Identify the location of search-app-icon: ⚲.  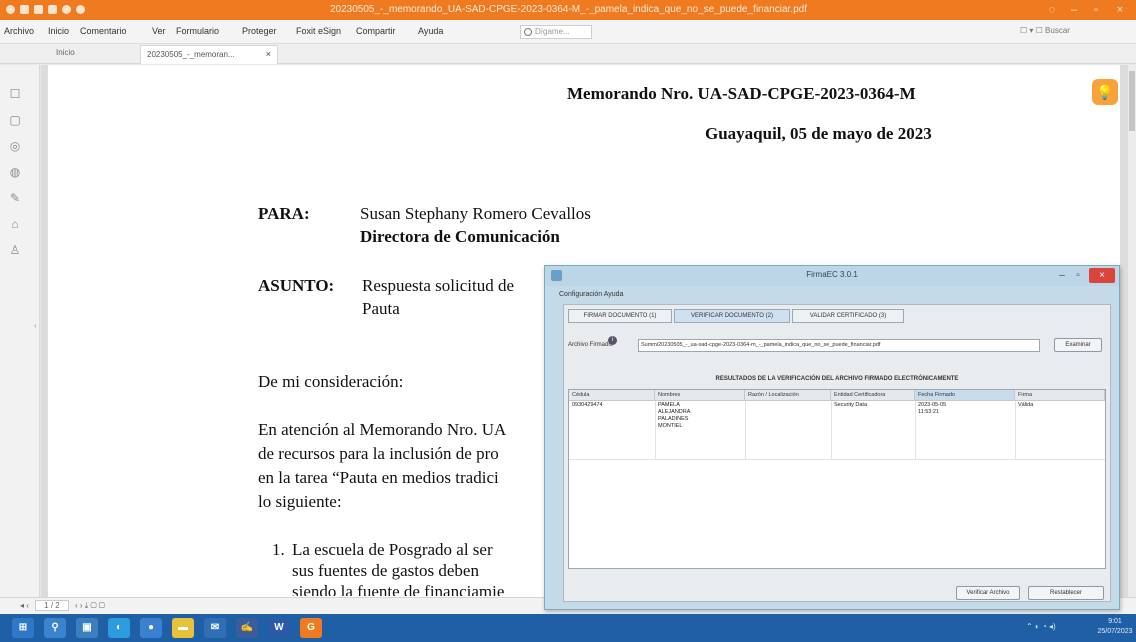
(55, 628).